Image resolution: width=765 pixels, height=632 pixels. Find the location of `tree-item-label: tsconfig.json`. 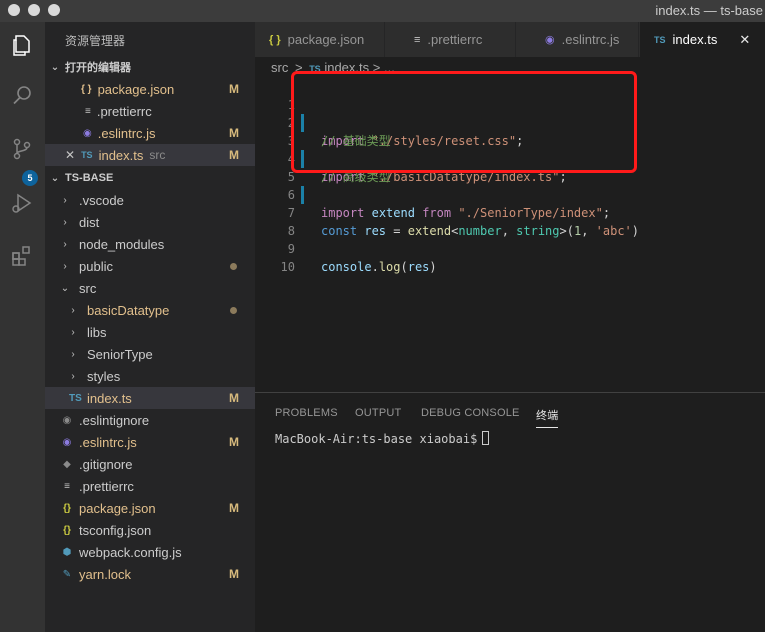

tree-item-label: tsconfig.json is located at coordinates (115, 530).